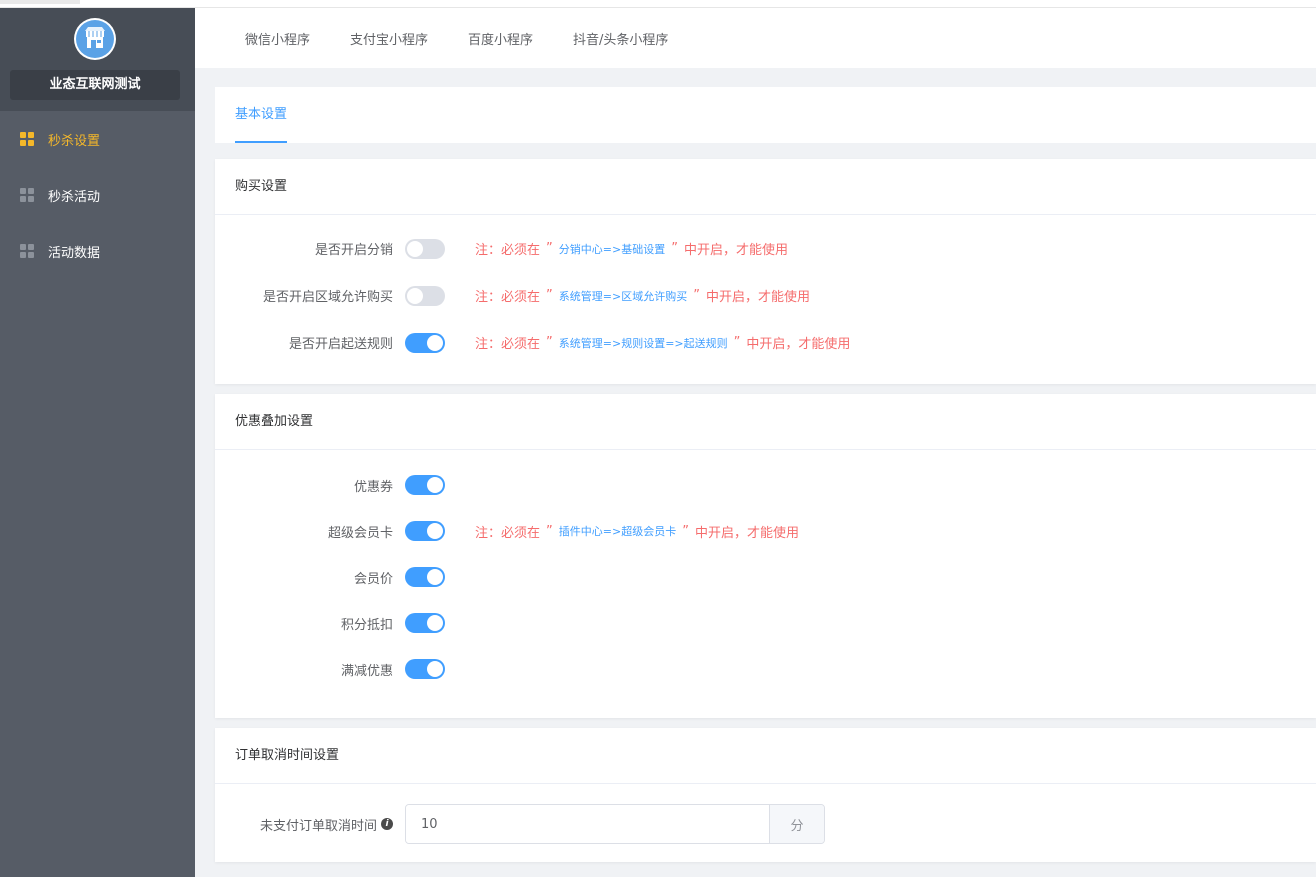 This screenshot has width=1316, height=877. What do you see at coordinates (765, 422) in the screenshot?
I see `card-title: 优惠叠加设置` at bounding box center [765, 422].